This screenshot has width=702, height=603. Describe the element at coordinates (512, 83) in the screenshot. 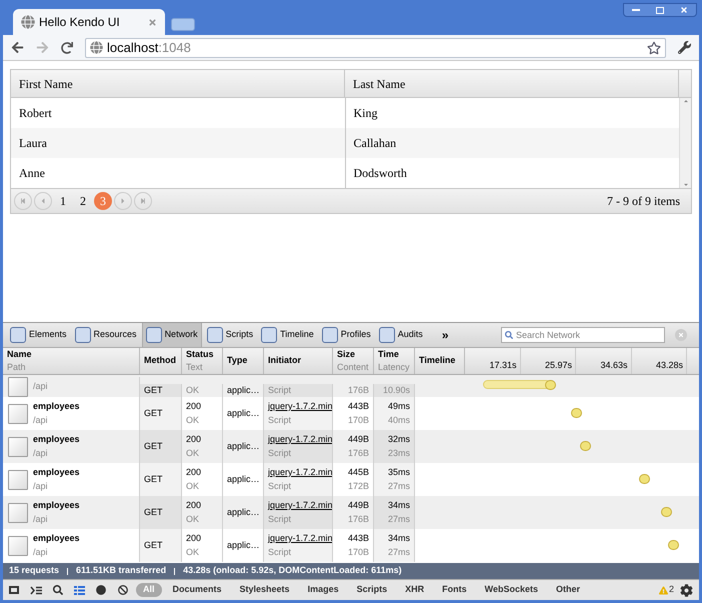

I see `column-header: Last Name` at that location.